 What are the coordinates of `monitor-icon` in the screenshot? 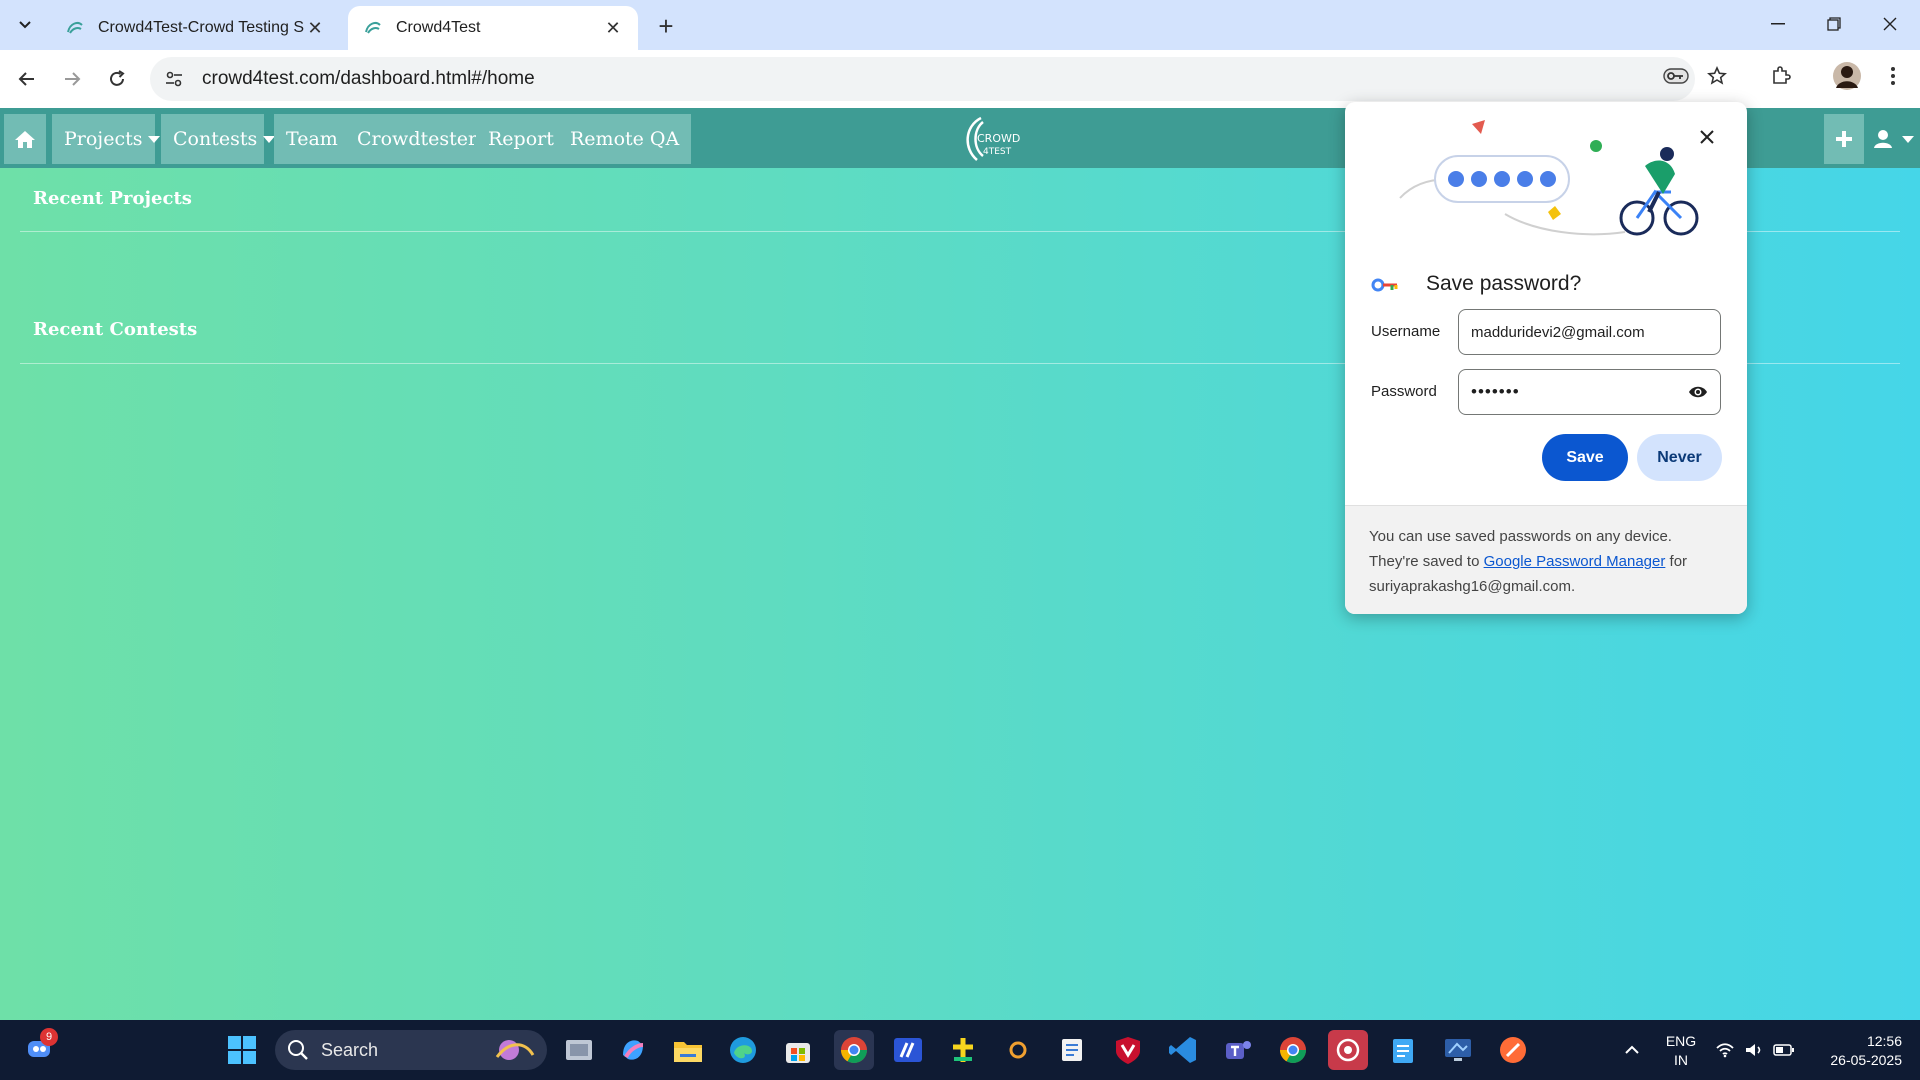 It's located at (1458, 1050).